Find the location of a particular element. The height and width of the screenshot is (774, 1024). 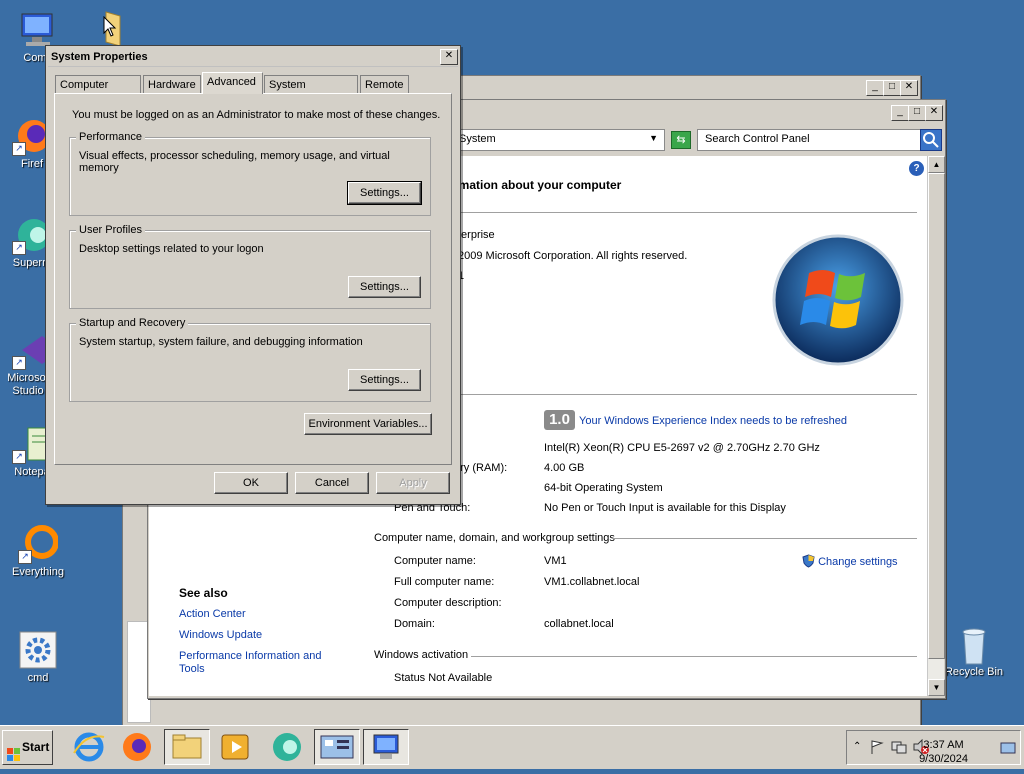

cancel-button: Cancel is located at coordinates (332, 483).